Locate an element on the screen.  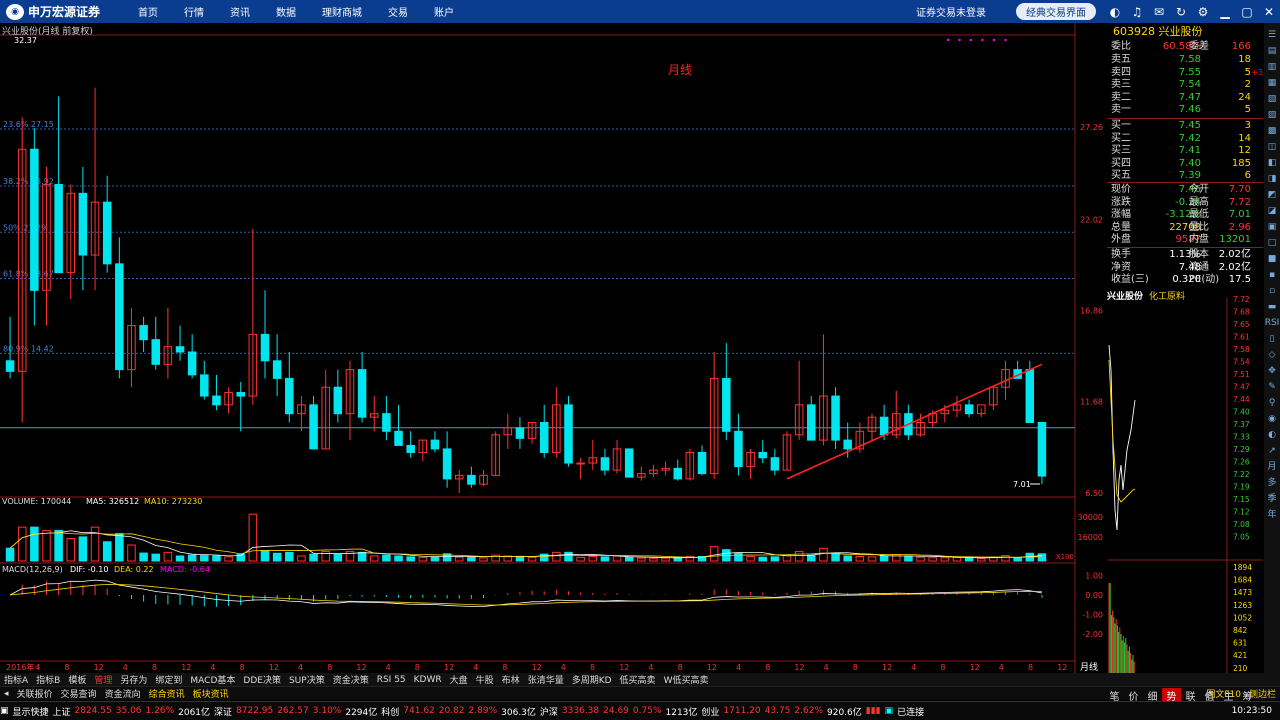
info-tab-3: 综合资讯 is located at coordinates (167, 693).